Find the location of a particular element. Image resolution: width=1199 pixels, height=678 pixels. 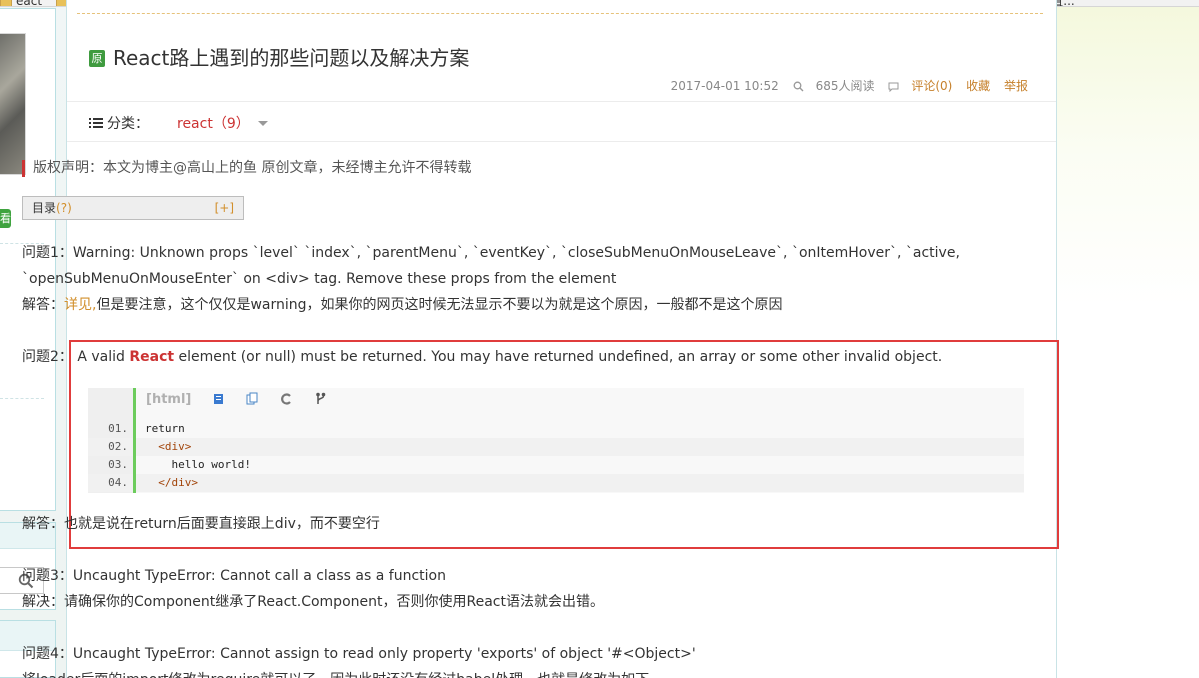

view-plain-icon is located at coordinates (218, 401).